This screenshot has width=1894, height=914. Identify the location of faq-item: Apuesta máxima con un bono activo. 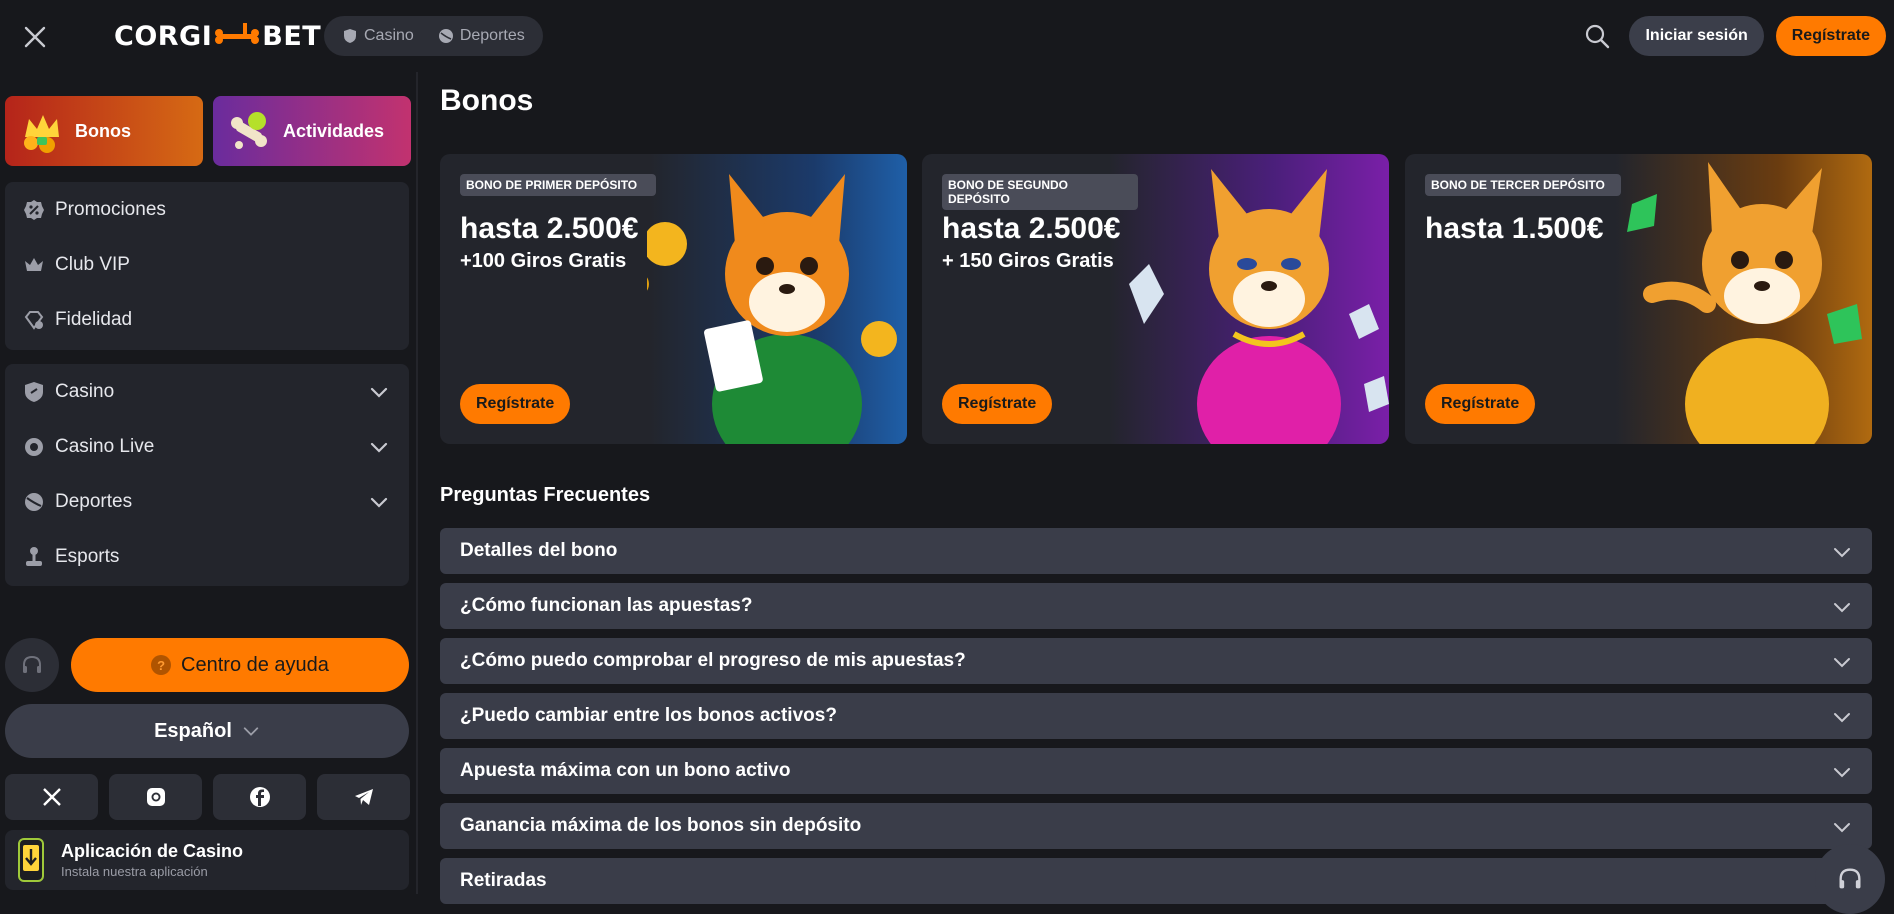
(1156, 771).